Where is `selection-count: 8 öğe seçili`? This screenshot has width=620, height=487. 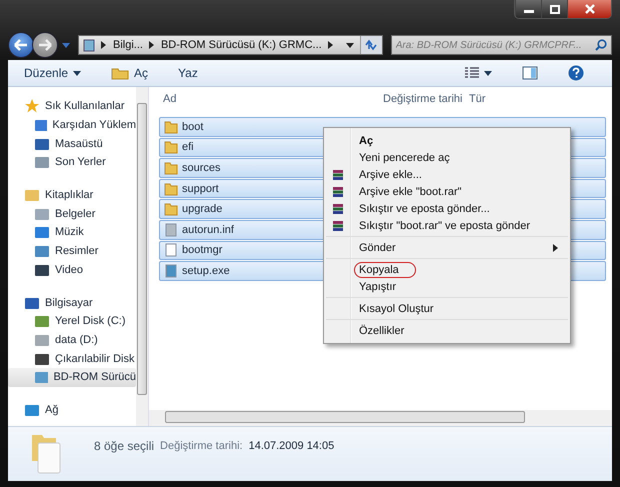
selection-count: 8 öğe seçili is located at coordinates (124, 446).